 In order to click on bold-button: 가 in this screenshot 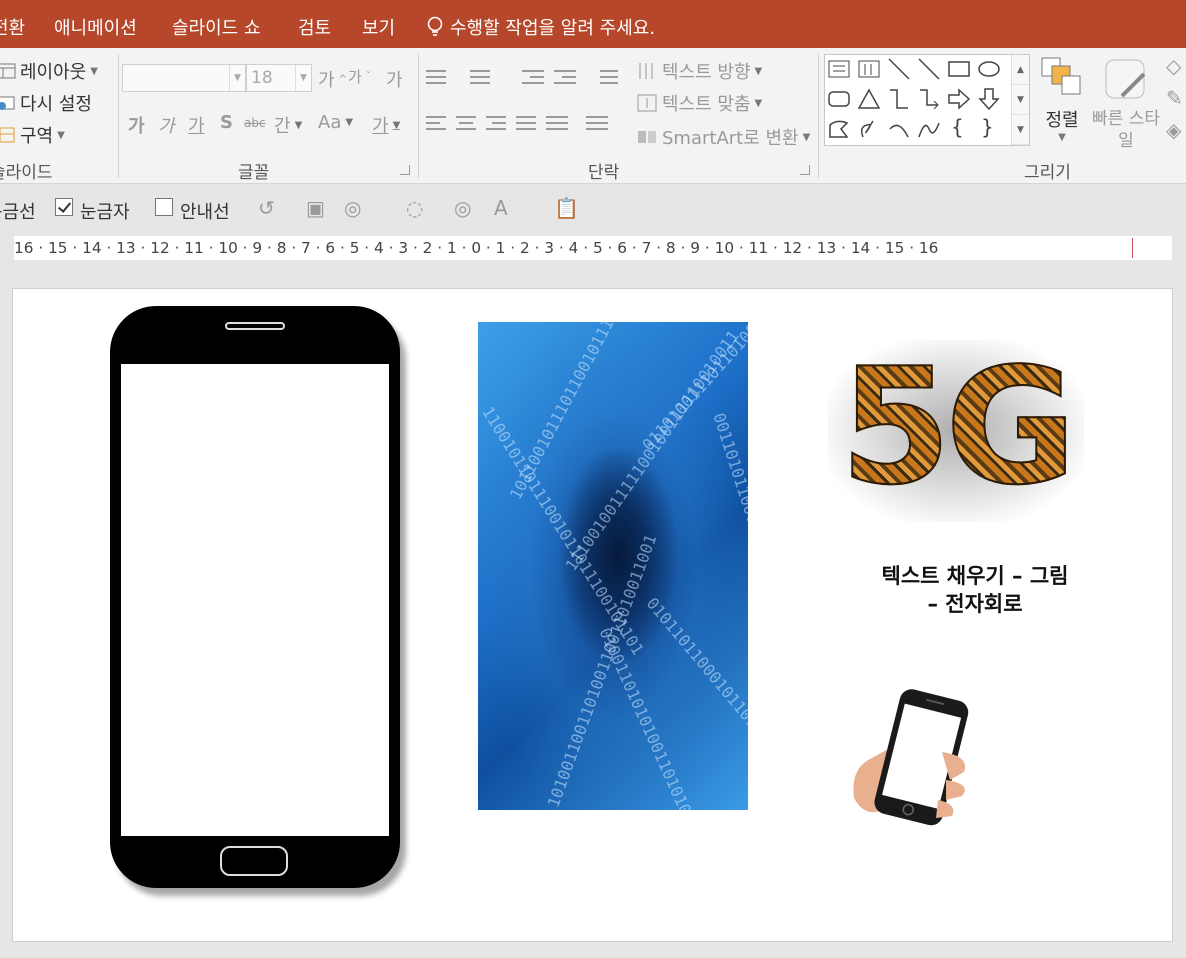, I will do `click(136, 125)`.